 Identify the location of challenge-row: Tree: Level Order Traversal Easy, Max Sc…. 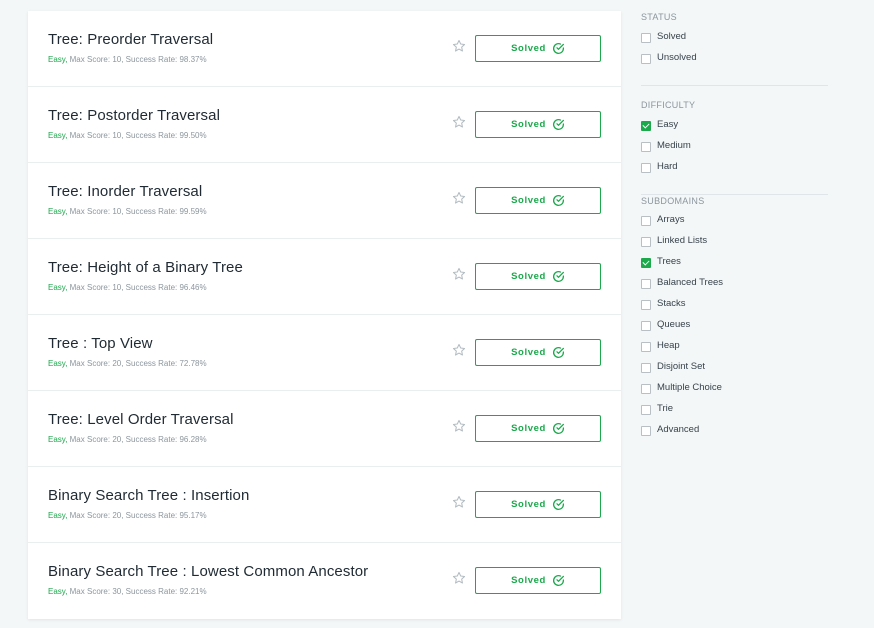
(324, 429).